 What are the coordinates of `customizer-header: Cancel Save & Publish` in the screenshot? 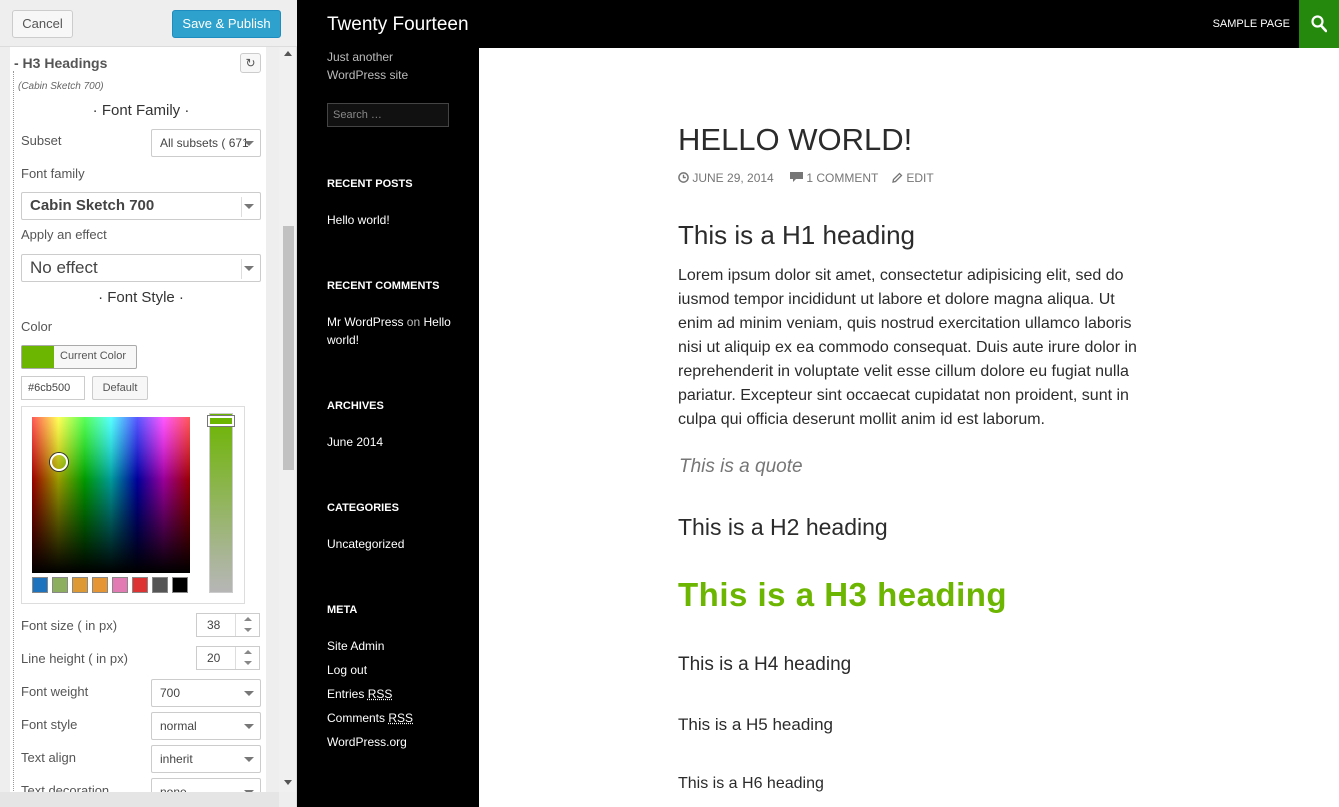 It's located at (148, 23).